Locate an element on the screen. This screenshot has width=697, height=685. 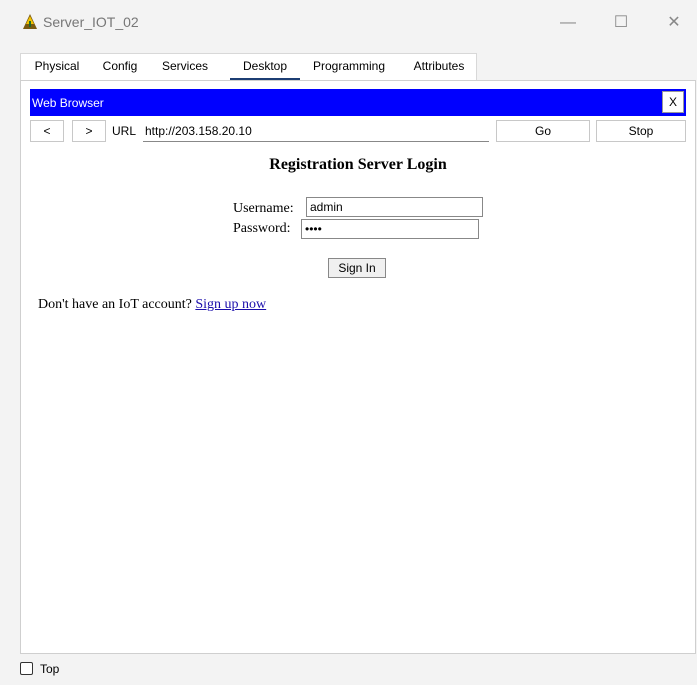
browser-nav-bar: < > URL Go Stop is located at coordinates (358, 131).